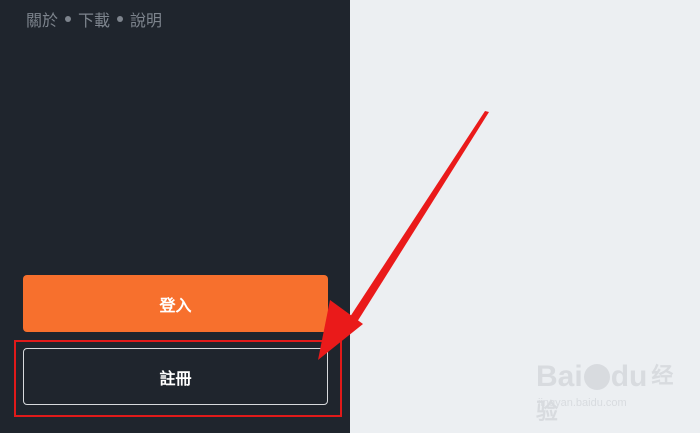 The width and height of the screenshot is (700, 433). Describe the element at coordinates (605, 392) in the screenshot. I see `watermark-logo: Bai du 经验` at that location.